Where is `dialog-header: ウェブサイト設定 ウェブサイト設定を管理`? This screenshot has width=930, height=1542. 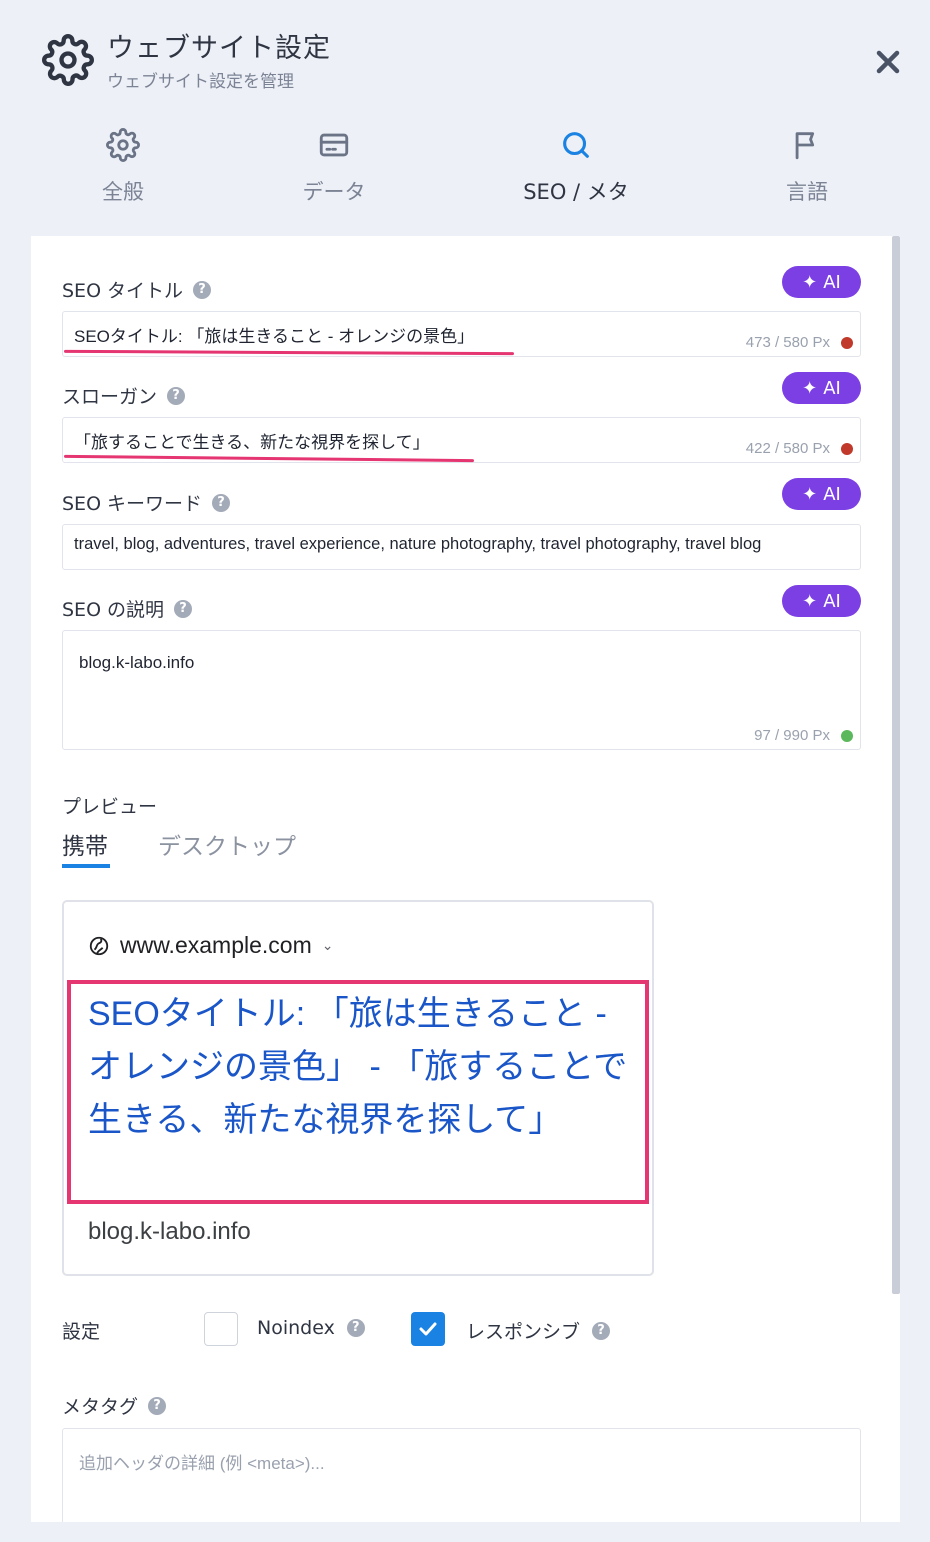 dialog-header: ウェブサイト設定 ウェブサイト設定を管理 is located at coordinates (465, 55).